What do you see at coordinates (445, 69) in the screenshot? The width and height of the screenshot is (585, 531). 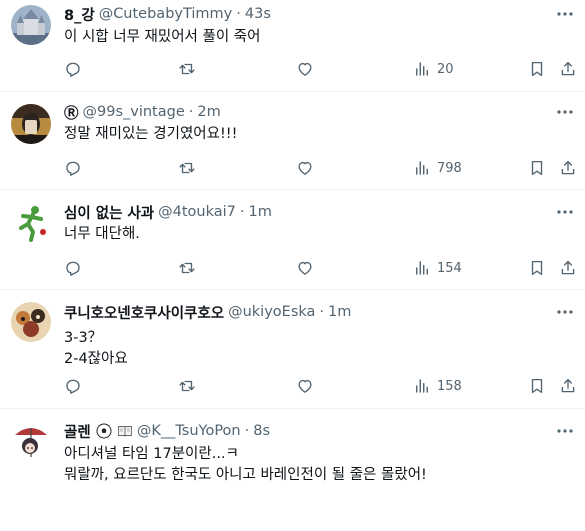 I see `view-count: 20` at bounding box center [445, 69].